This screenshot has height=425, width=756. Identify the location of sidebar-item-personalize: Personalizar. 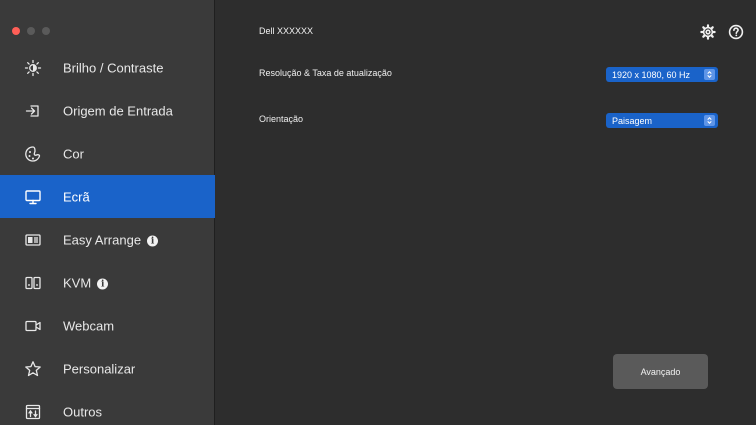
(107, 368).